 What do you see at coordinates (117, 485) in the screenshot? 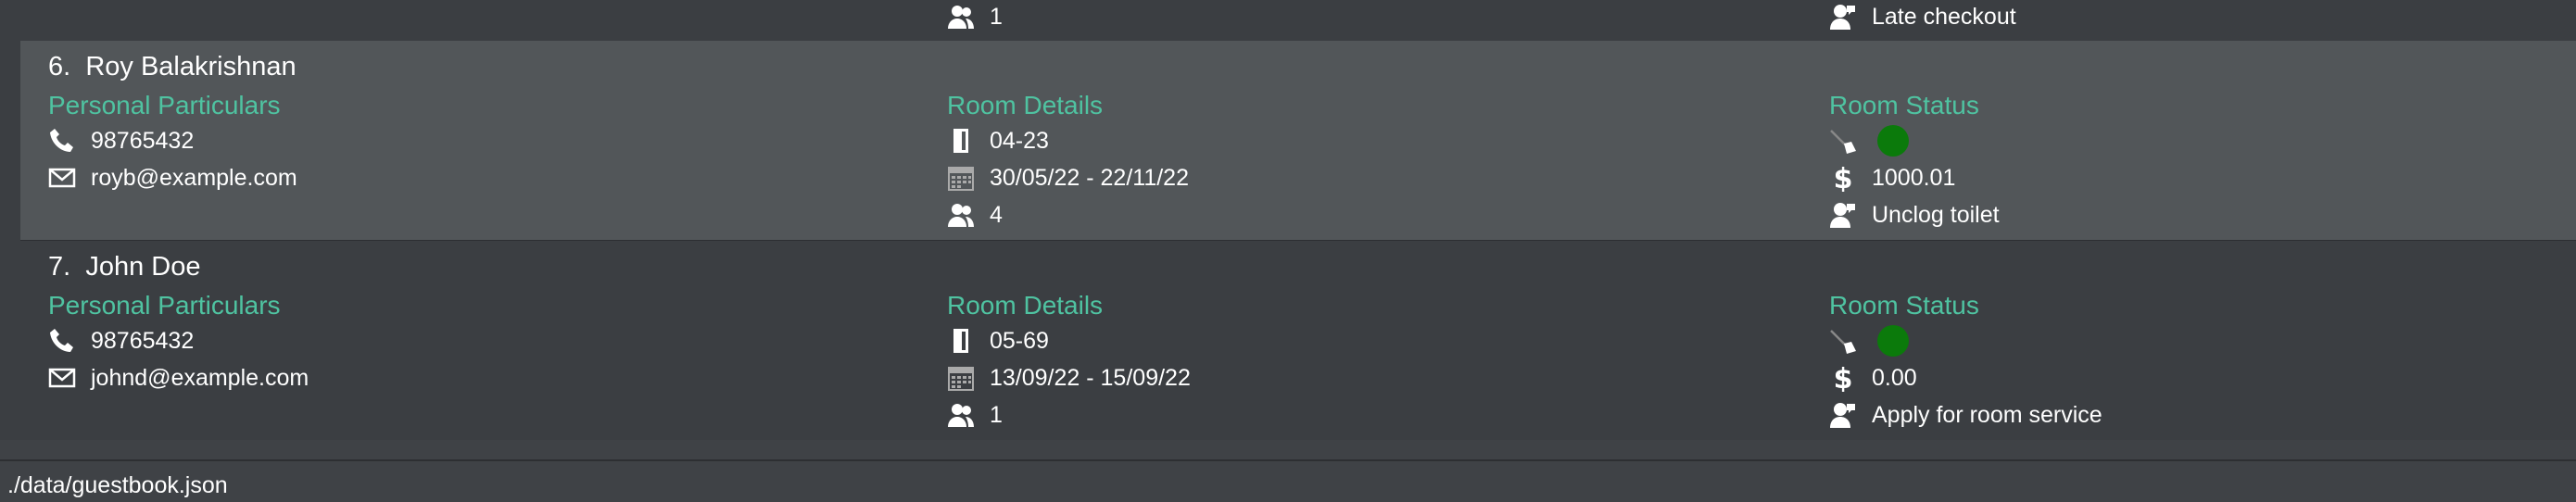
I see `file-path: ./data/guestbook.json` at bounding box center [117, 485].